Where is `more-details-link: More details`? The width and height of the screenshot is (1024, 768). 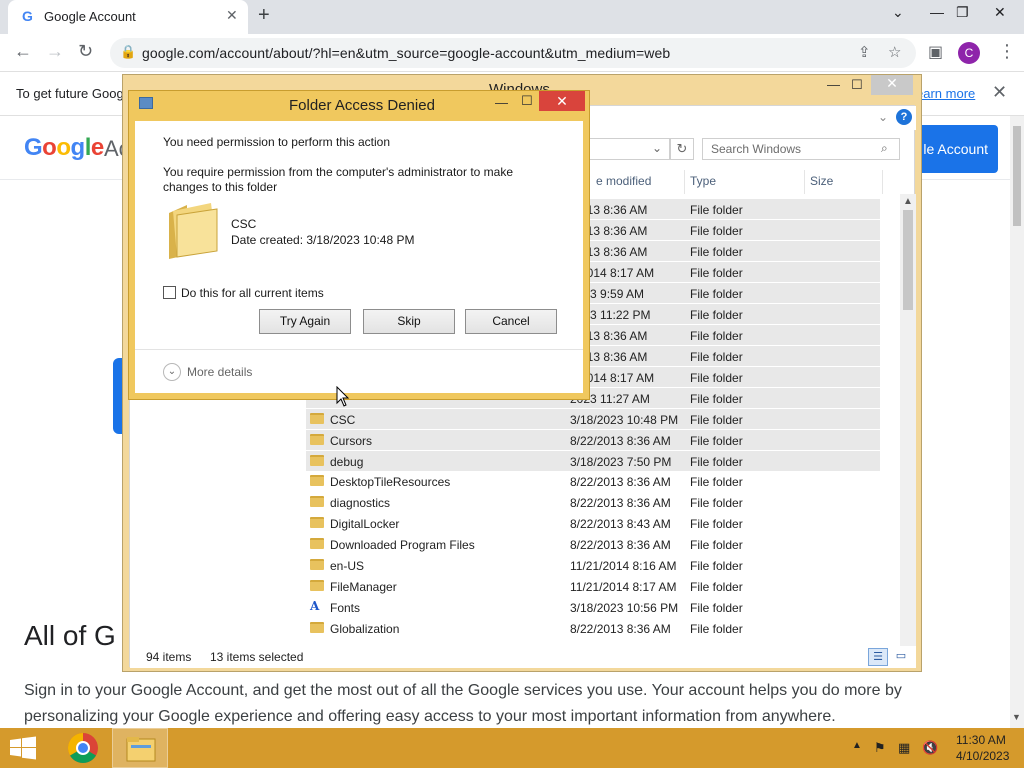
more-details-link: More details is located at coordinates (219, 372).